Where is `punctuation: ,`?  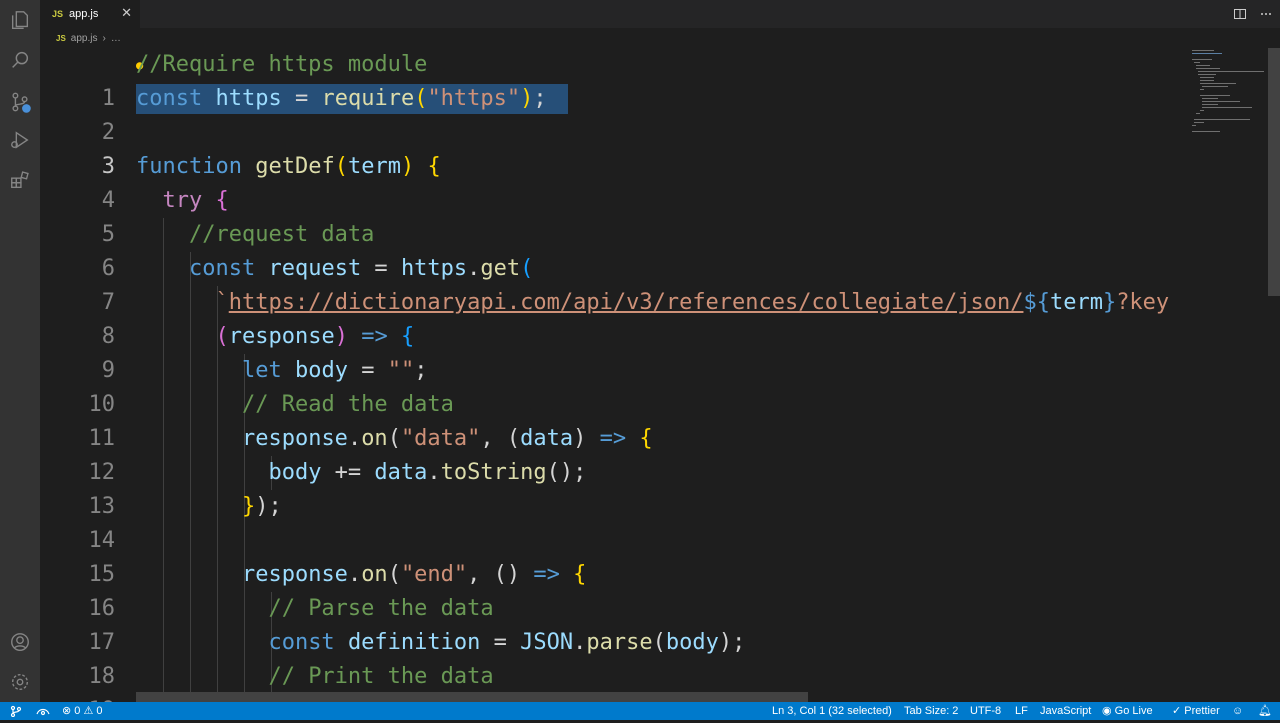
punctuation: , is located at coordinates (493, 438).